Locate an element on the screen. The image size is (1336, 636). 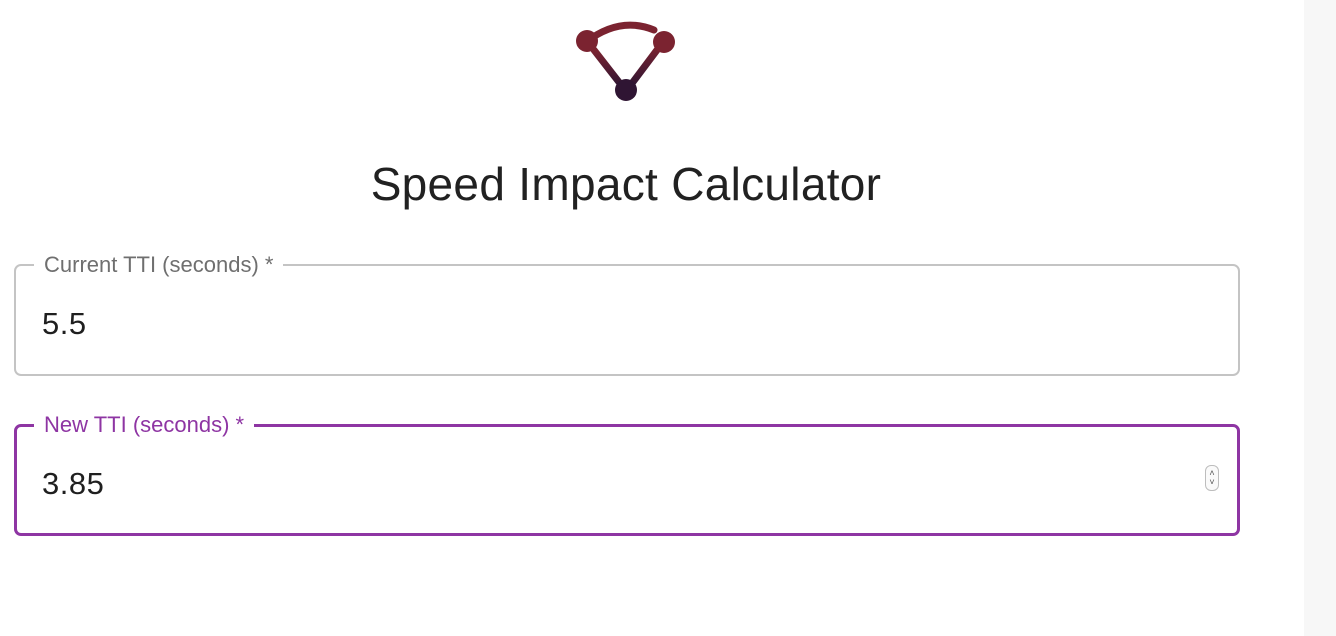
page-title: Speed Impact Calculator is located at coordinates (626, 184).